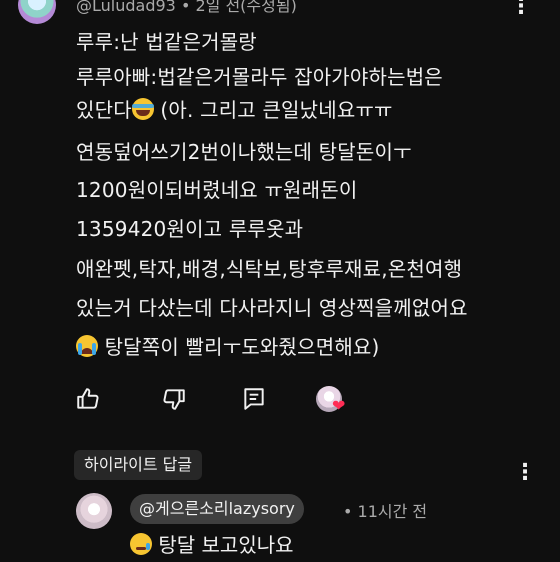 The height and width of the screenshot is (562, 560). What do you see at coordinates (276, 110) in the screenshot?
I see `comment-line-text: (아. 그리고 큰일났네요ㅠㅠ` at bounding box center [276, 110].